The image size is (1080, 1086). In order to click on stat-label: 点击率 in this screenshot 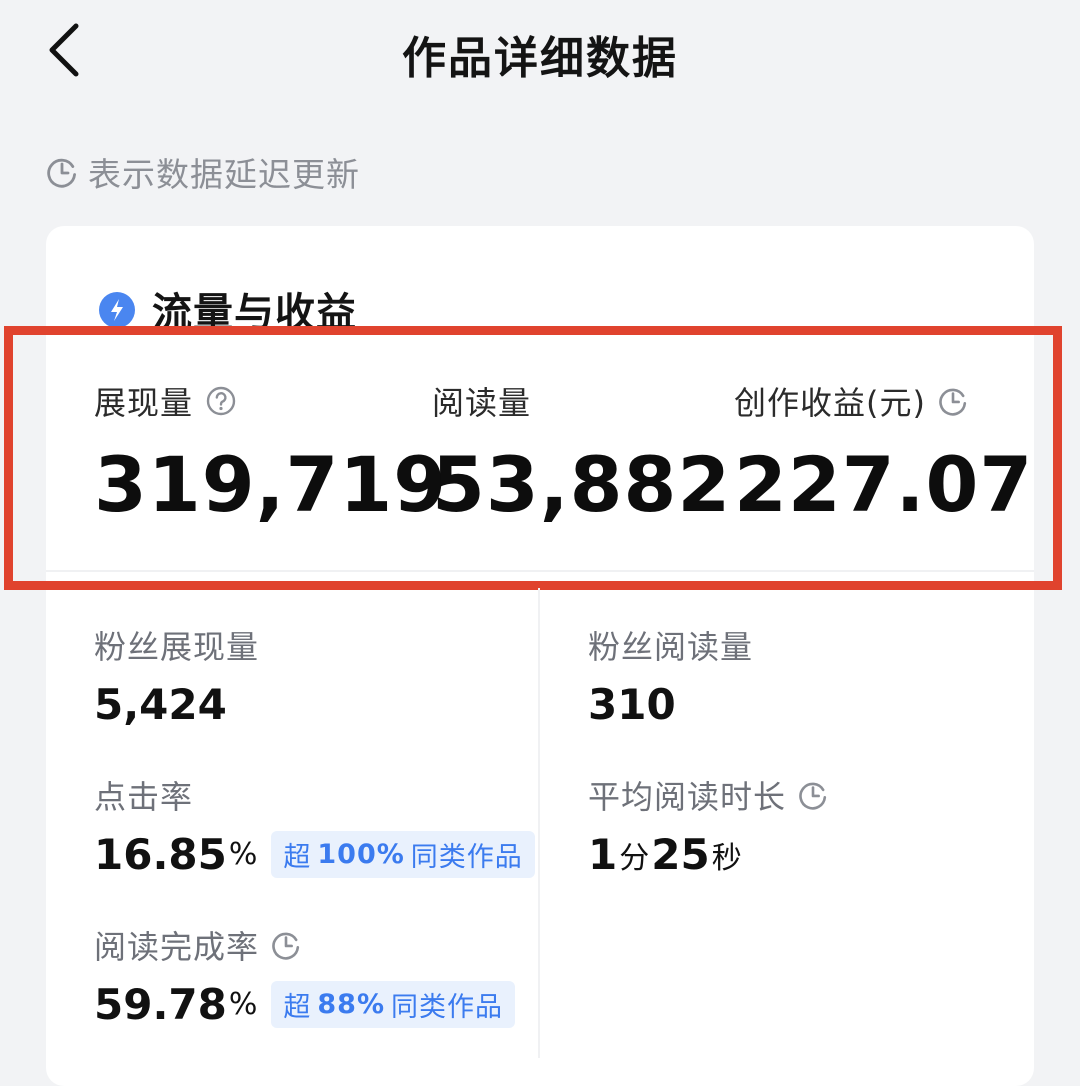, I will do `click(144, 797)`.